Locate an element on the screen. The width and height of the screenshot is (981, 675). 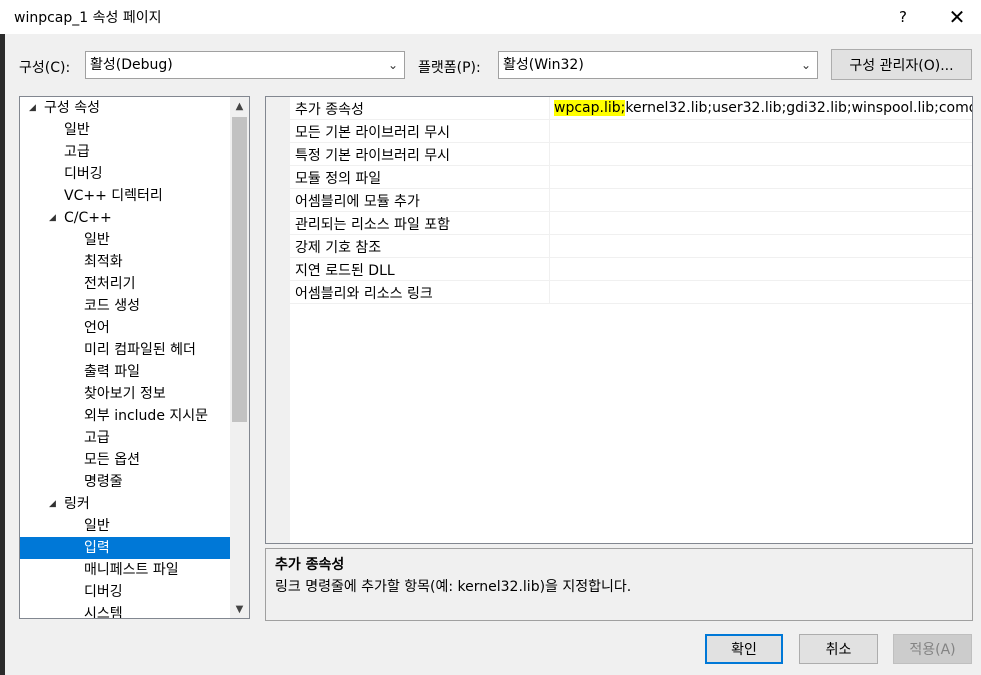
window-title: winpcap_1 속성 페이지 is located at coordinates (88, 18).